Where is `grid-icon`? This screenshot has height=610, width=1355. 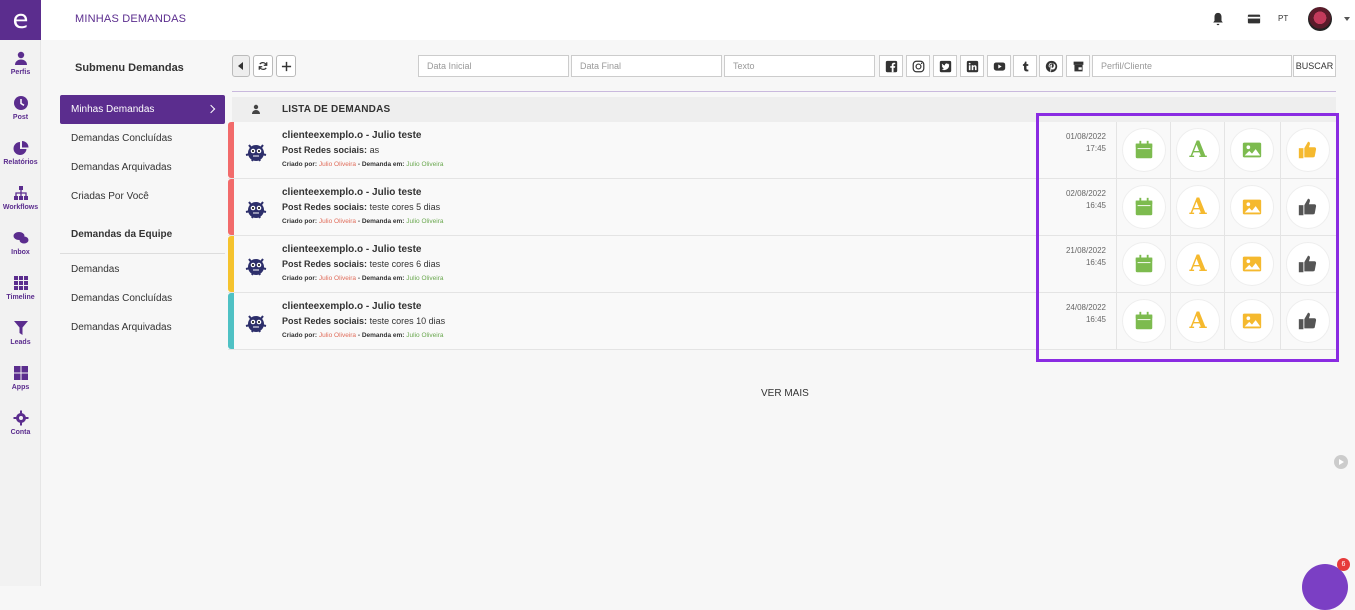 grid-icon is located at coordinates (20, 282).